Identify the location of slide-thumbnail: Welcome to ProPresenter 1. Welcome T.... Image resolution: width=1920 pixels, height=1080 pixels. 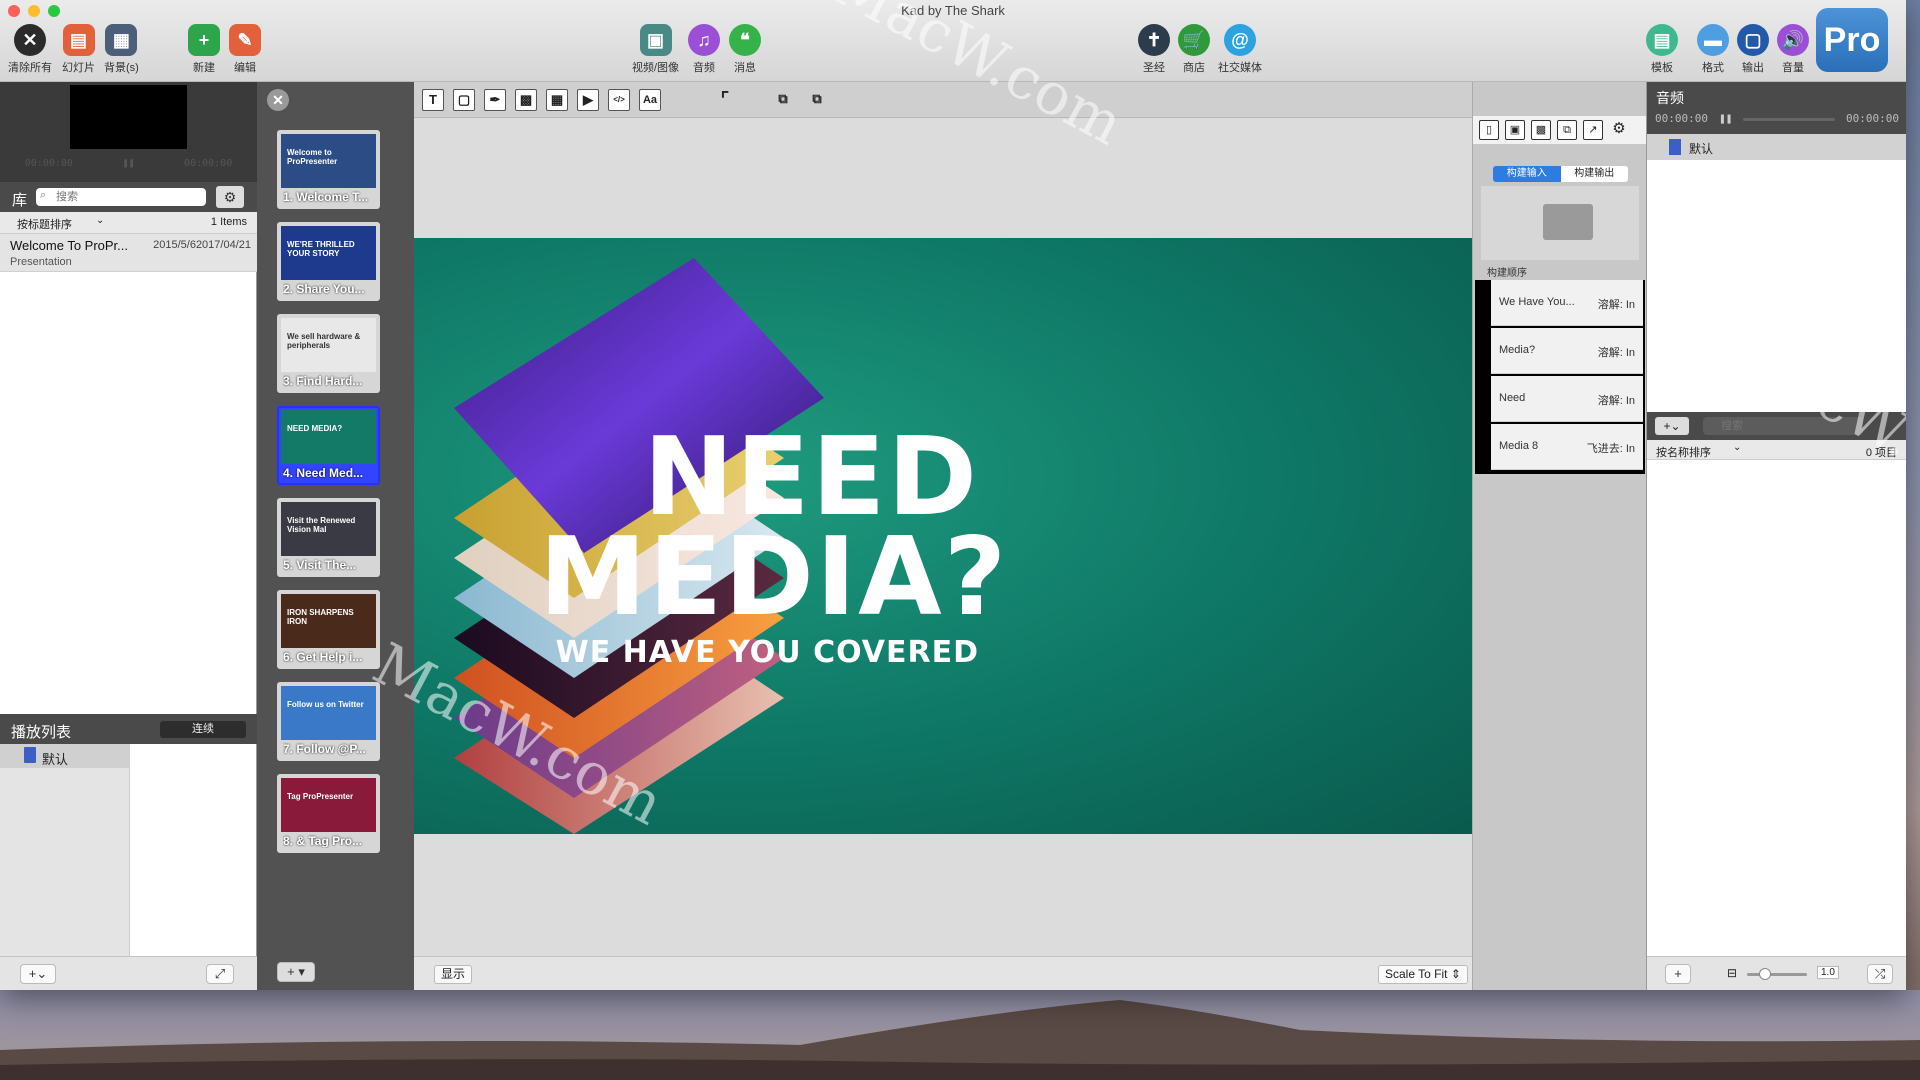
(328, 169).